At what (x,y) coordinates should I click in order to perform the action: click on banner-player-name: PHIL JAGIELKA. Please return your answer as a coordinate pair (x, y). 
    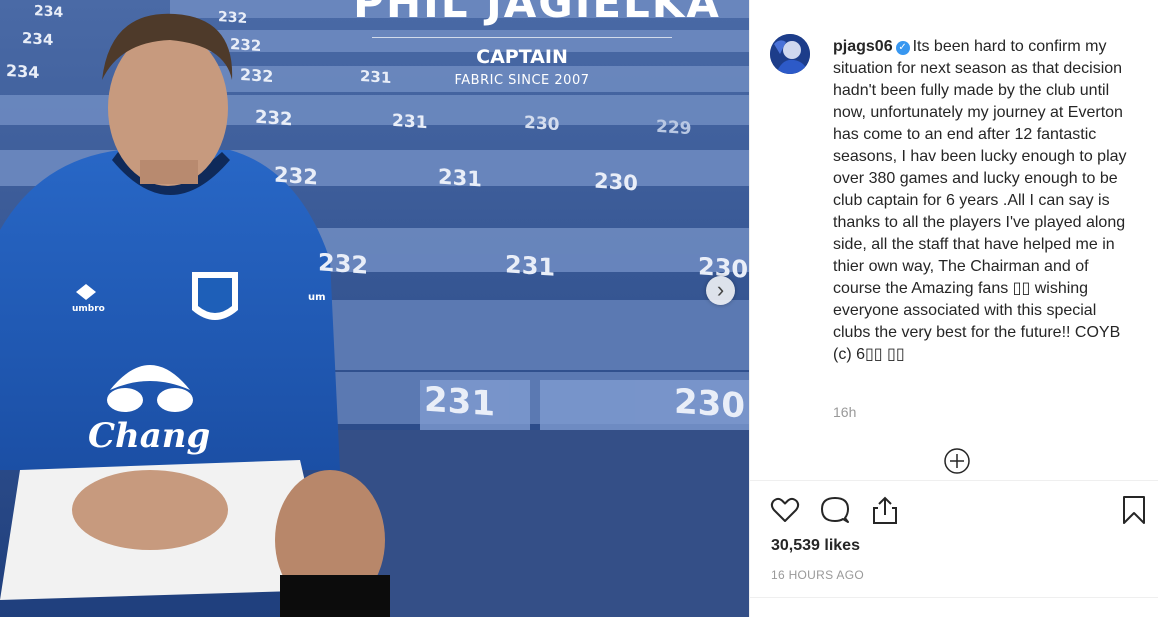
    Looking at the image, I should click on (537, 13).